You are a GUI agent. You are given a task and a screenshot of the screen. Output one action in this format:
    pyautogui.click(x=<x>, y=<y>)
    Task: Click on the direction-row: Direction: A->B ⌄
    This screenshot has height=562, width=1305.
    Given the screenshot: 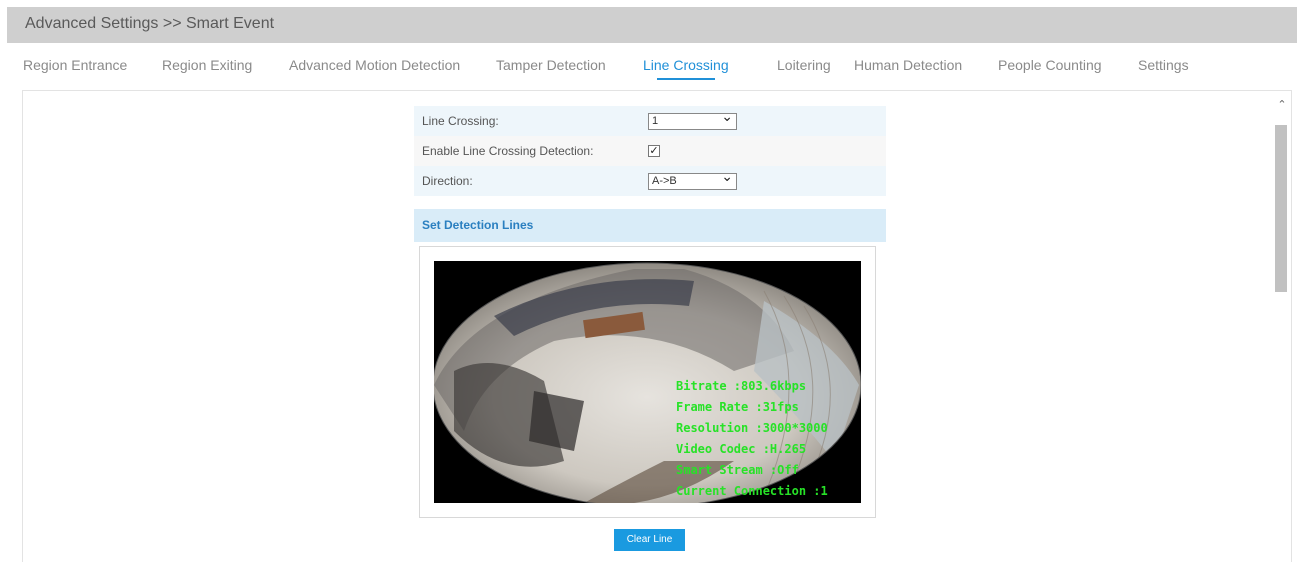 What is the action you would take?
    pyautogui.click(x=650, y=181)
    